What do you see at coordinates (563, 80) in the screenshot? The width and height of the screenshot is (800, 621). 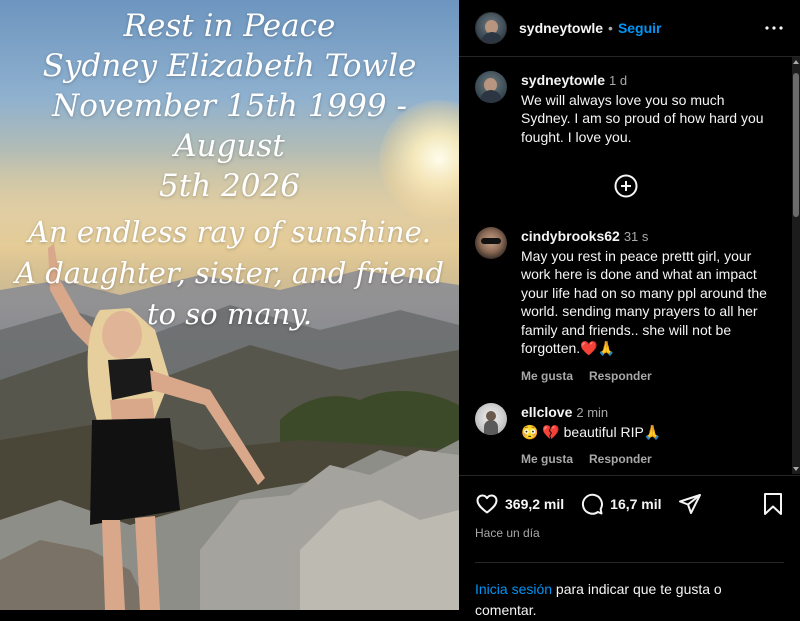 I see `comment-username: sydneytowle` at bounding box center [563, 80].